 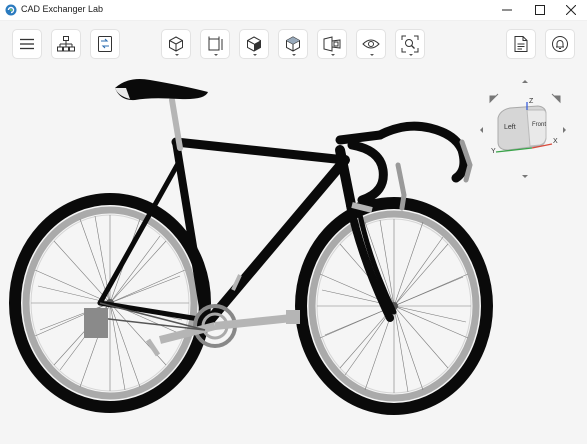 I want to click on clipping-plane-button, so click(x=215, y=44).